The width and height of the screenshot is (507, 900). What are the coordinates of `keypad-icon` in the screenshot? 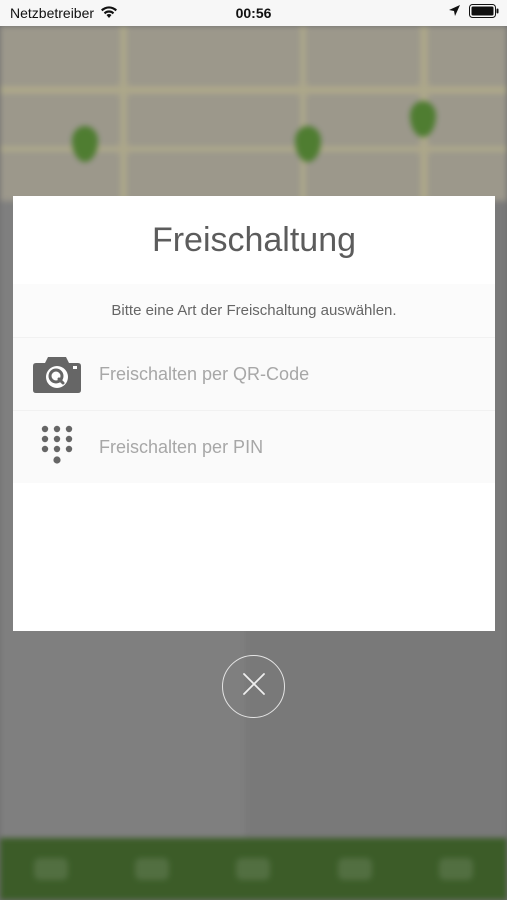 It's located at (57, 447).